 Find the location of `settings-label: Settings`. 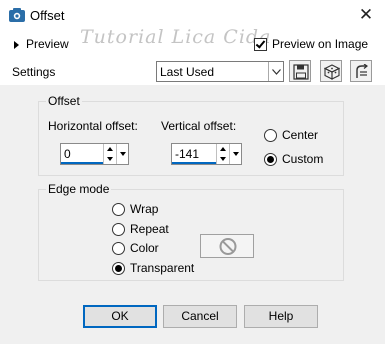

settings-label: Settings is located at coordinates (34, 72).